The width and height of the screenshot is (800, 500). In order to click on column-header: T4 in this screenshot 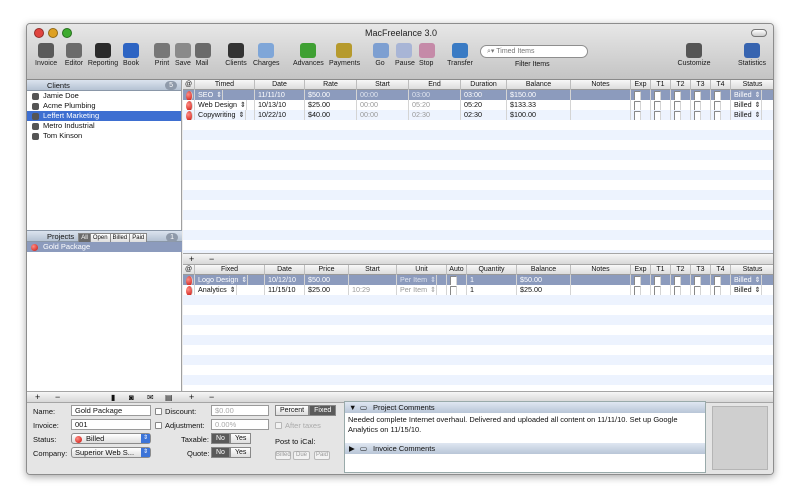, I will do `click(721, 85)`.